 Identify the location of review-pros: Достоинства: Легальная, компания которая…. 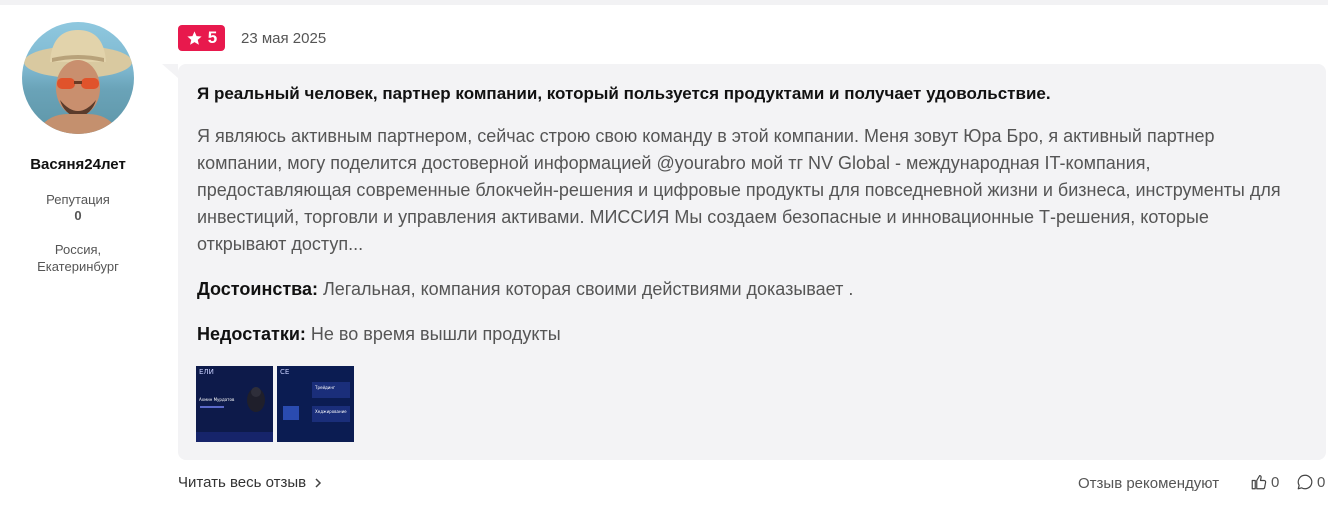
(525, 289).